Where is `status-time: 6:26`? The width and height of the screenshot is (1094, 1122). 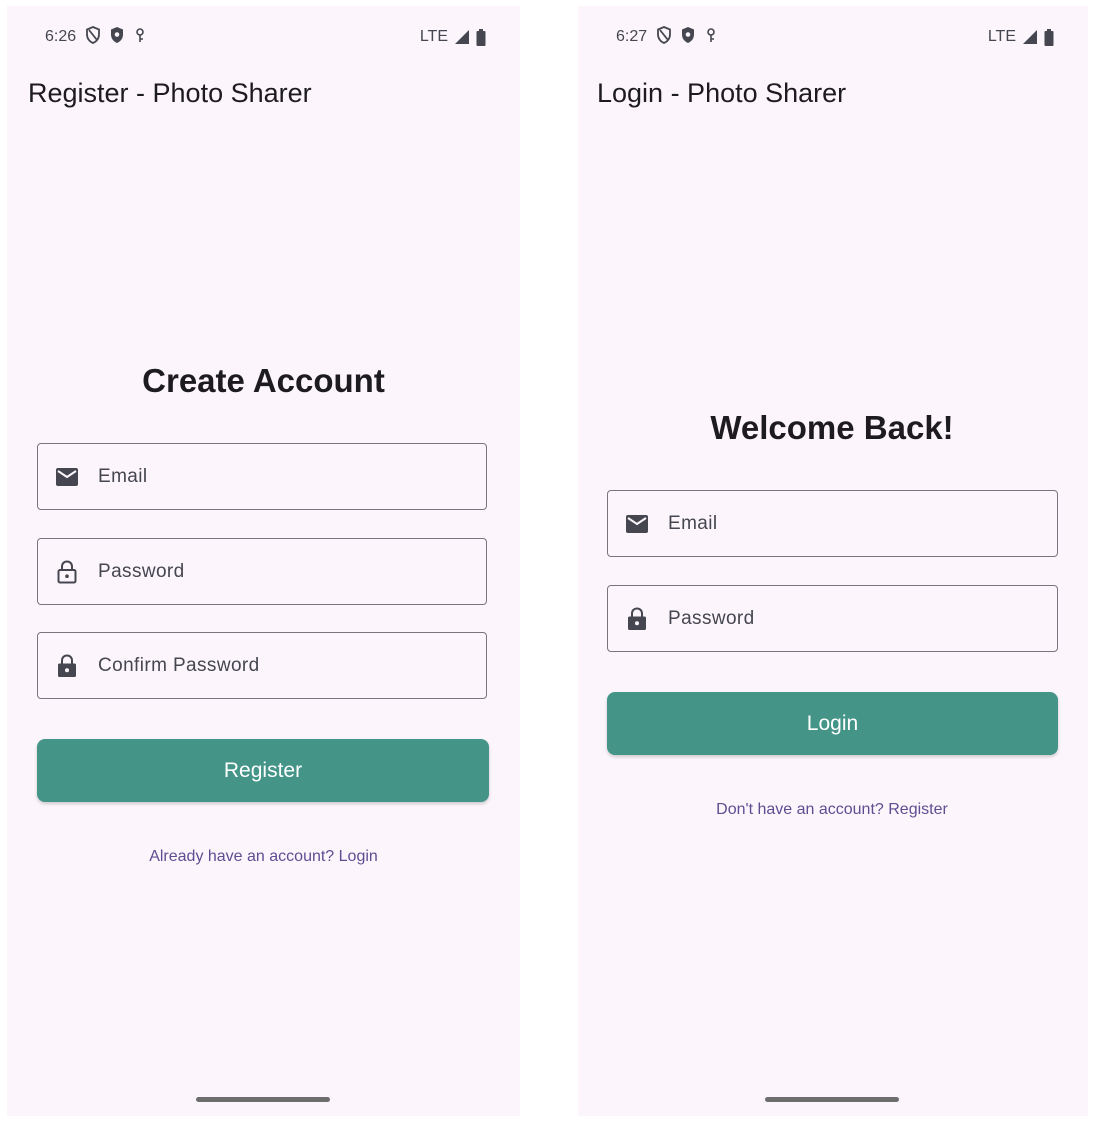
status-time: 6:26 is located at coordinates (61, 36).